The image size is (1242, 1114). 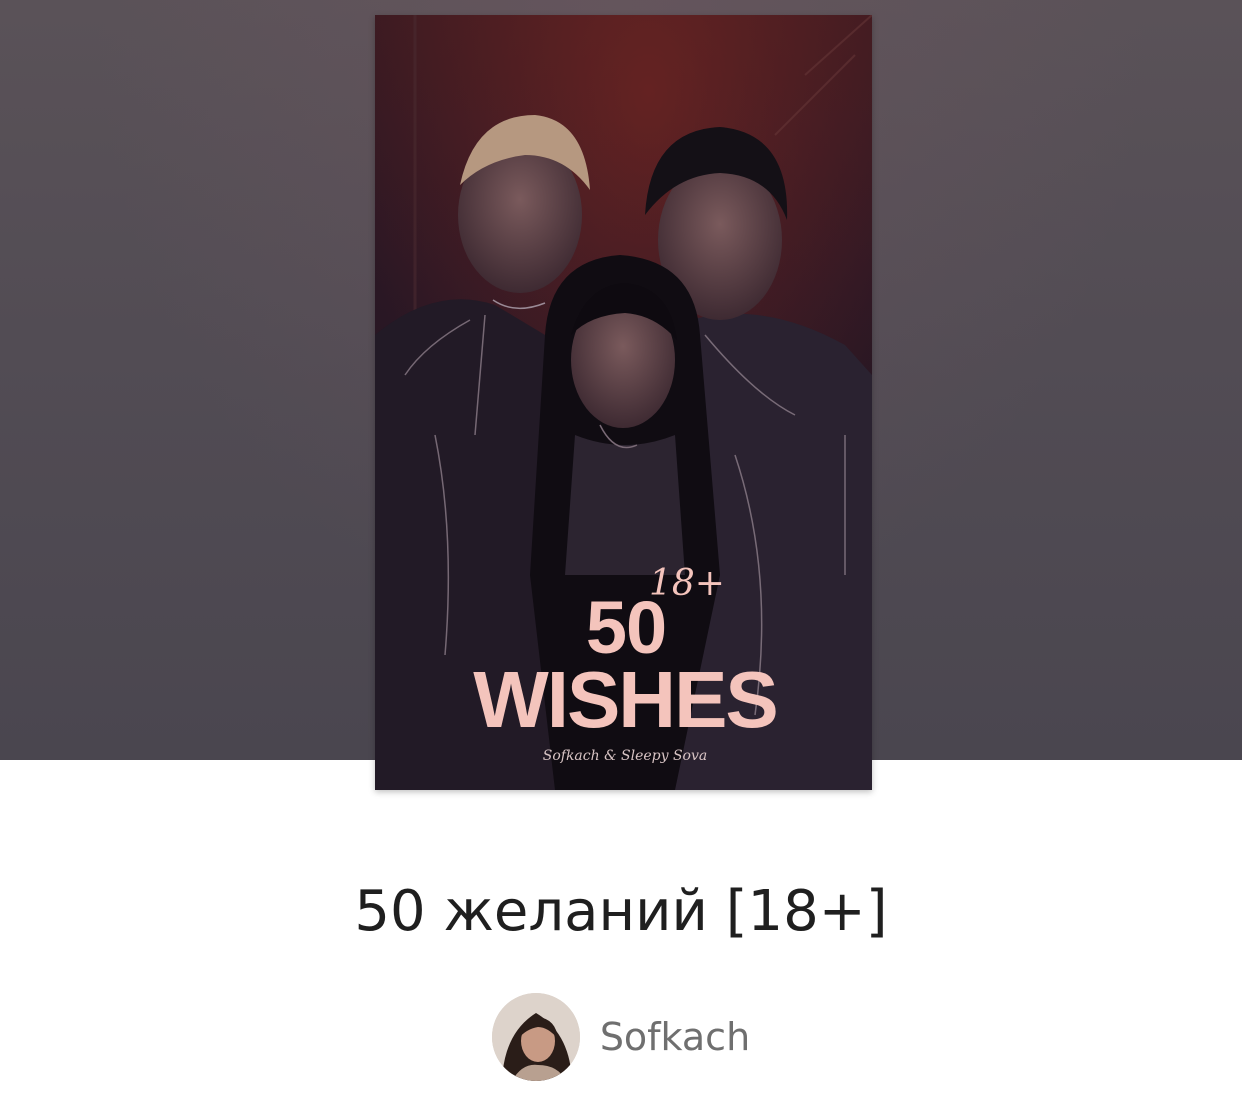 I want to click on cover-title-word: WISHES, so click(x=625, y=699).